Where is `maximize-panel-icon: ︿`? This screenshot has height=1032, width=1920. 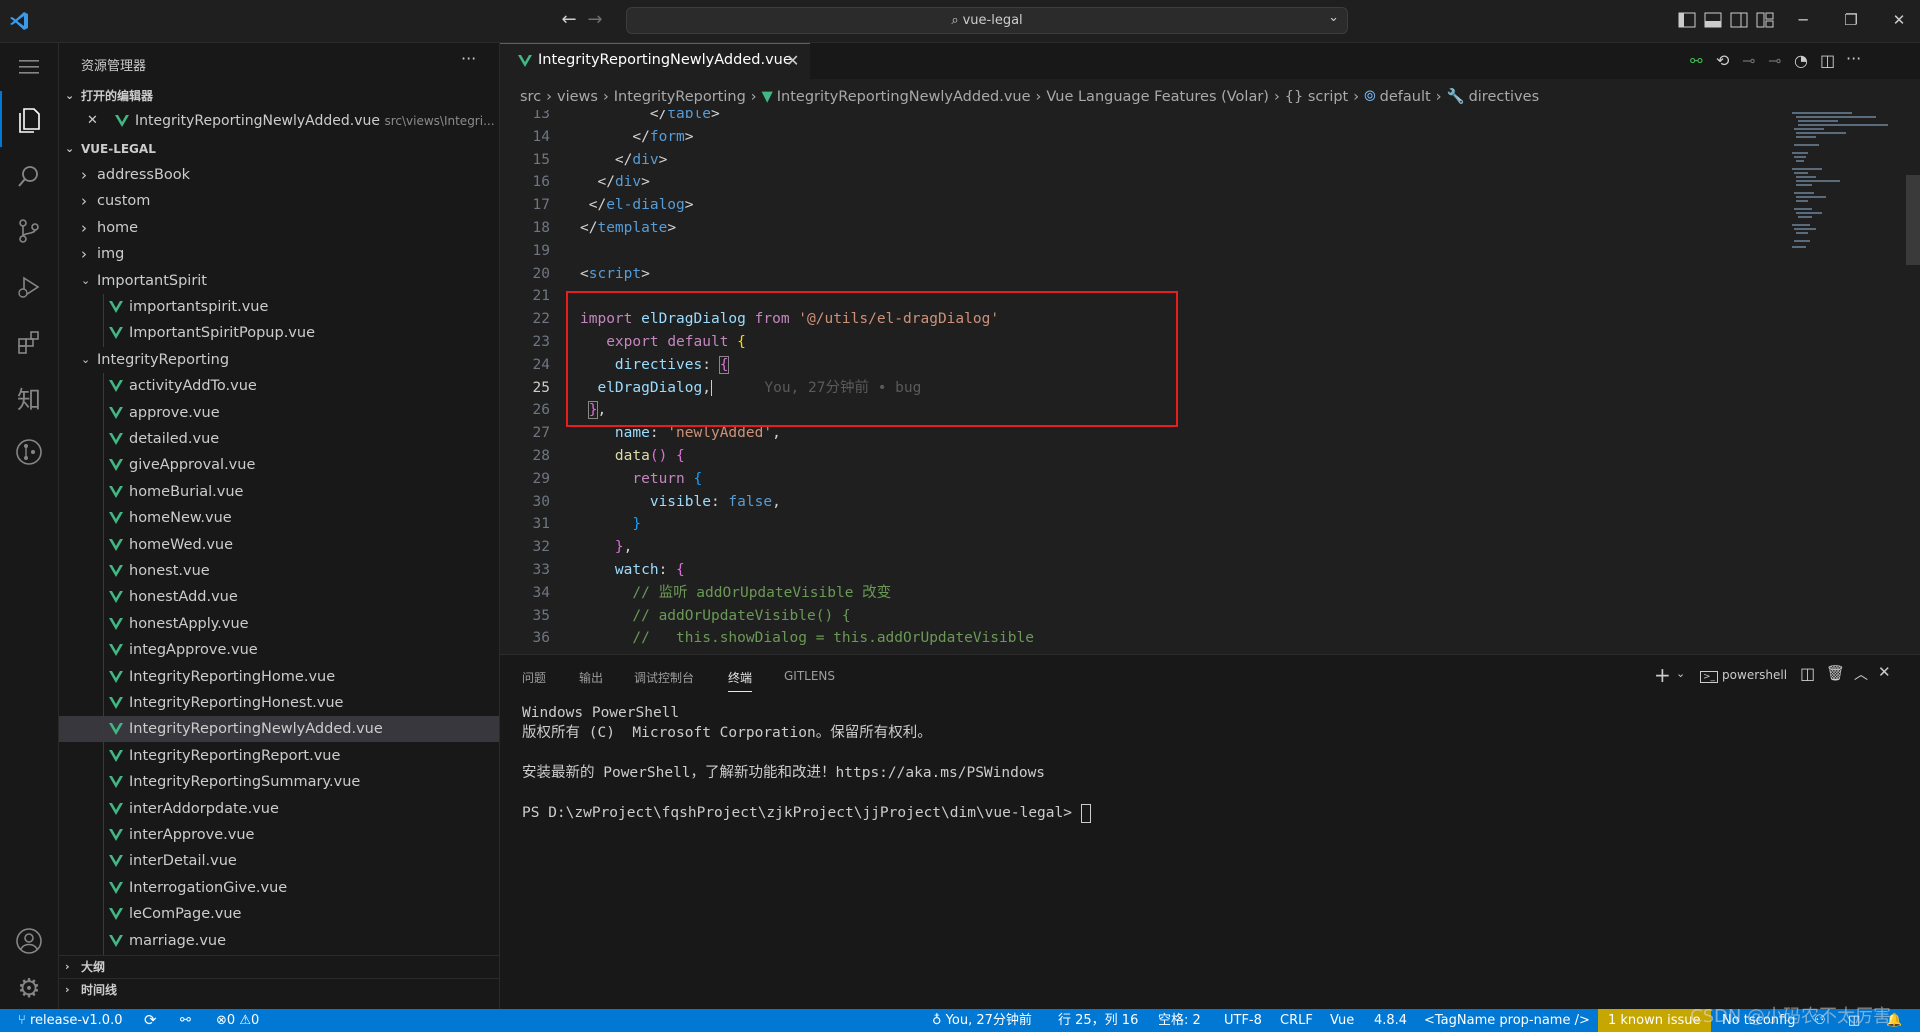
maximize-panel-icon: ︿ is located at coordinates (1861, 674).